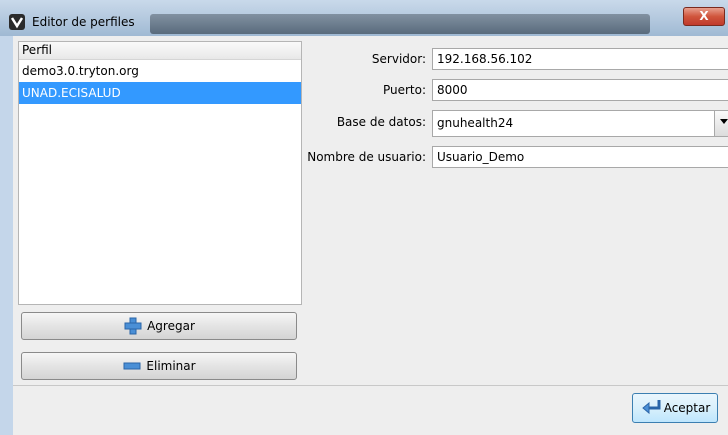  I want to click on minus-icon, so click(132, 366).